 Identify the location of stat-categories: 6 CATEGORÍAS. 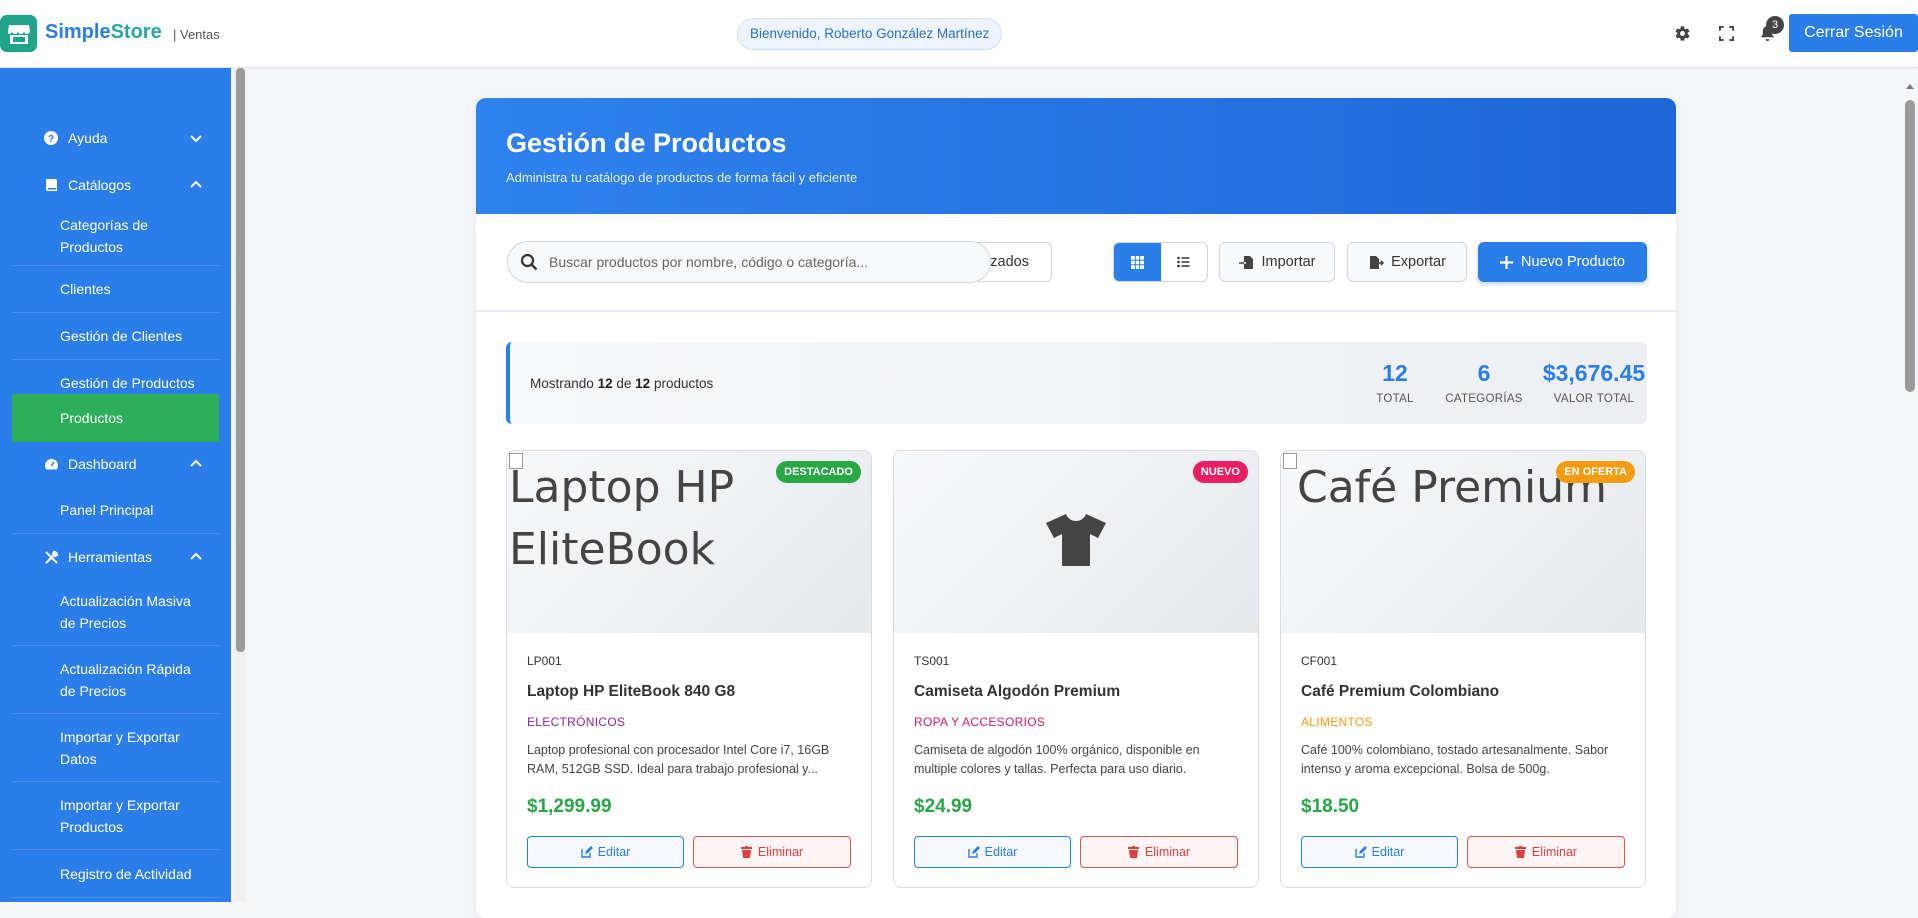
(1484, 382).